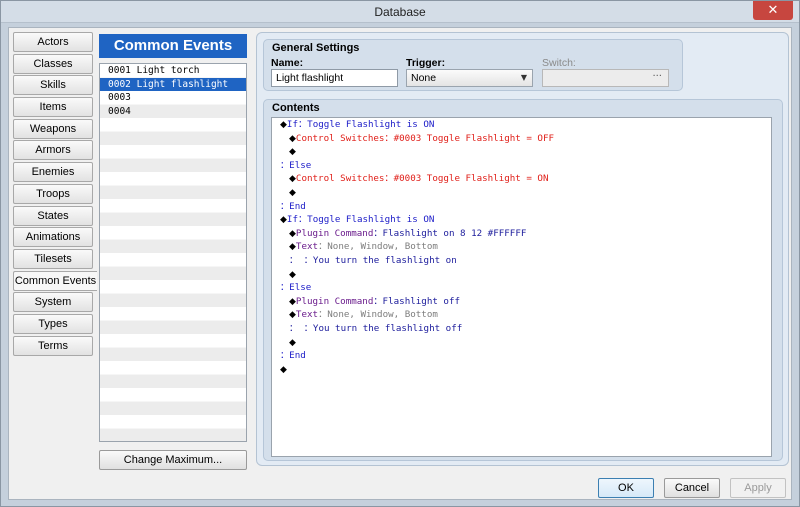 This screenshot has width=800, height=507. I want to click on sidebar-item-enemies: Enemies, so click(53, 172).